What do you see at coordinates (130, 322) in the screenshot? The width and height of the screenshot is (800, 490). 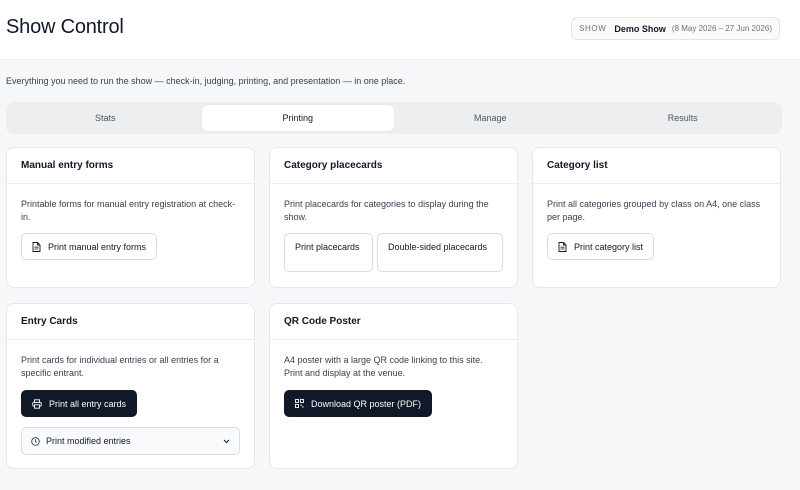 I see `card-title: Entry Cards` at bounding box center [130, 322].